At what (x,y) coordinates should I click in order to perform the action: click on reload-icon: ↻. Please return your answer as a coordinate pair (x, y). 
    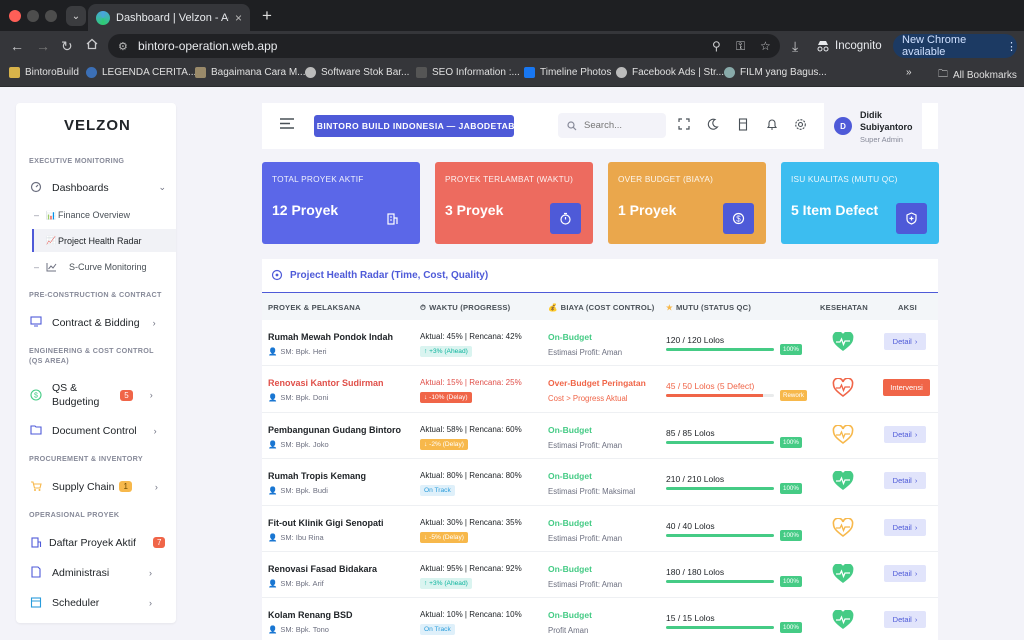
    Looking at the image, I should click on (67, 46).